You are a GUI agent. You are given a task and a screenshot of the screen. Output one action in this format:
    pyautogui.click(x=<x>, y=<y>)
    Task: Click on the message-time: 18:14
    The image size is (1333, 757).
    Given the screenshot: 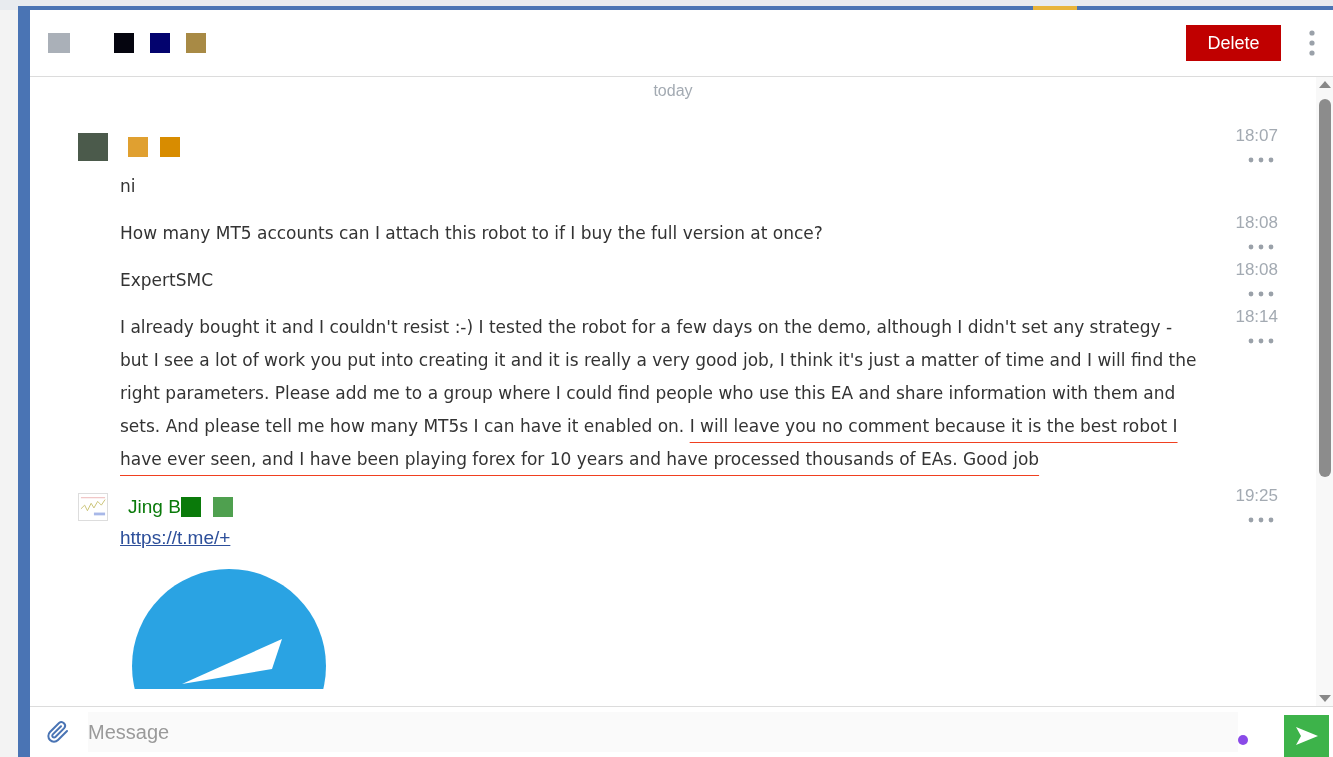 What is the action you would take?
    pyautogui.click(x=1256, y=317)
    